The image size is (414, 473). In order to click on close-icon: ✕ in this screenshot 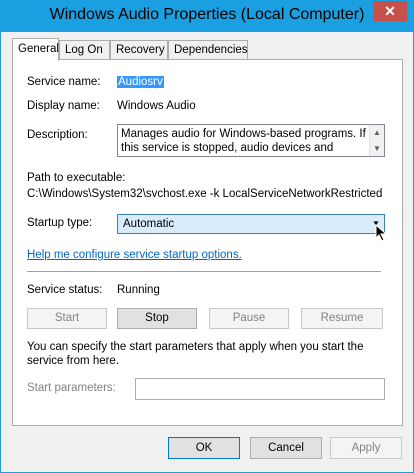, I will do `click(390, 11)`.